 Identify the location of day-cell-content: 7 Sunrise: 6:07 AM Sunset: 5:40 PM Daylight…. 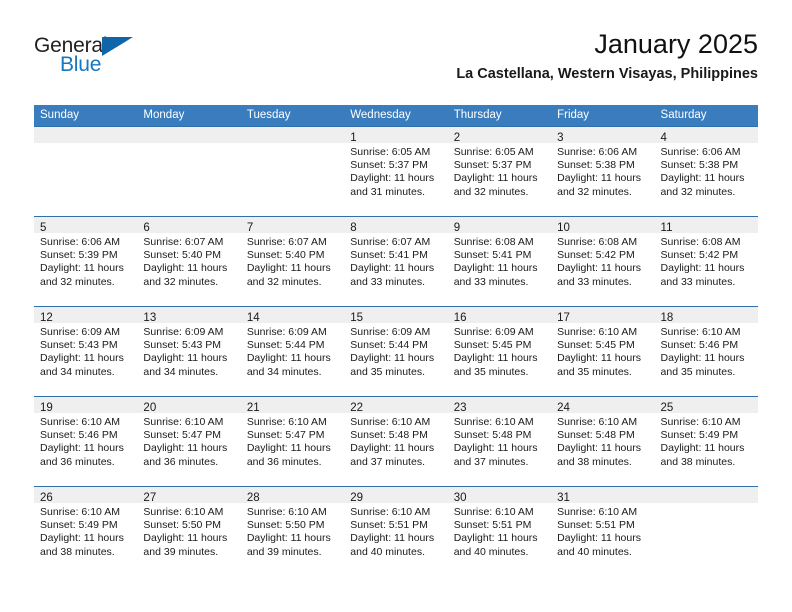
(292, 261).